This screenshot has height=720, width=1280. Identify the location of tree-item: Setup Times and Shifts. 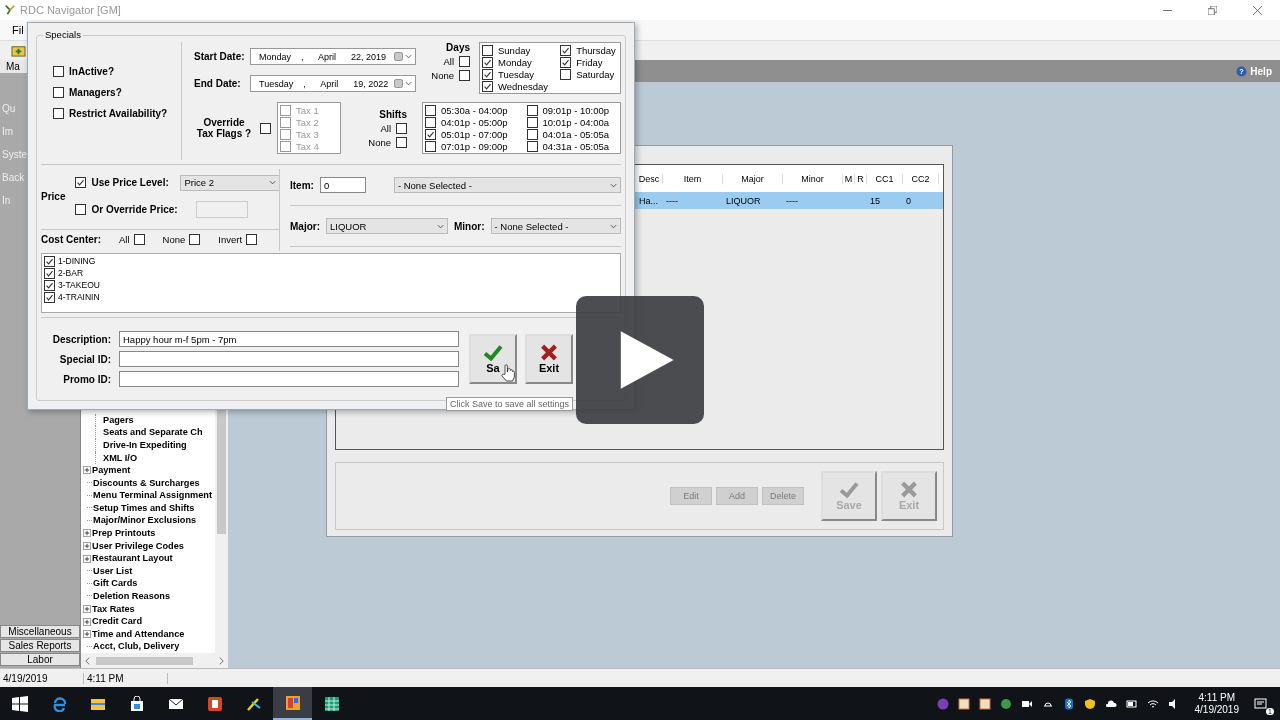
(144, 508).